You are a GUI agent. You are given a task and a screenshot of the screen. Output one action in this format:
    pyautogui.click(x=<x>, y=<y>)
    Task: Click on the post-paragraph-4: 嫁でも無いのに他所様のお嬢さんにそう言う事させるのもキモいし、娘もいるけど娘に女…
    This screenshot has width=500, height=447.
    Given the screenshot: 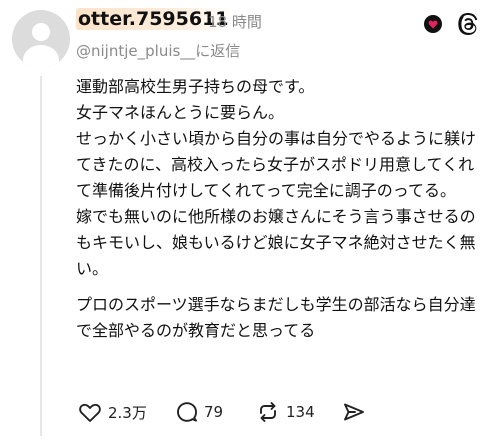 What is the action you would take?
    pyautogui.click(x=276, y=242)
    